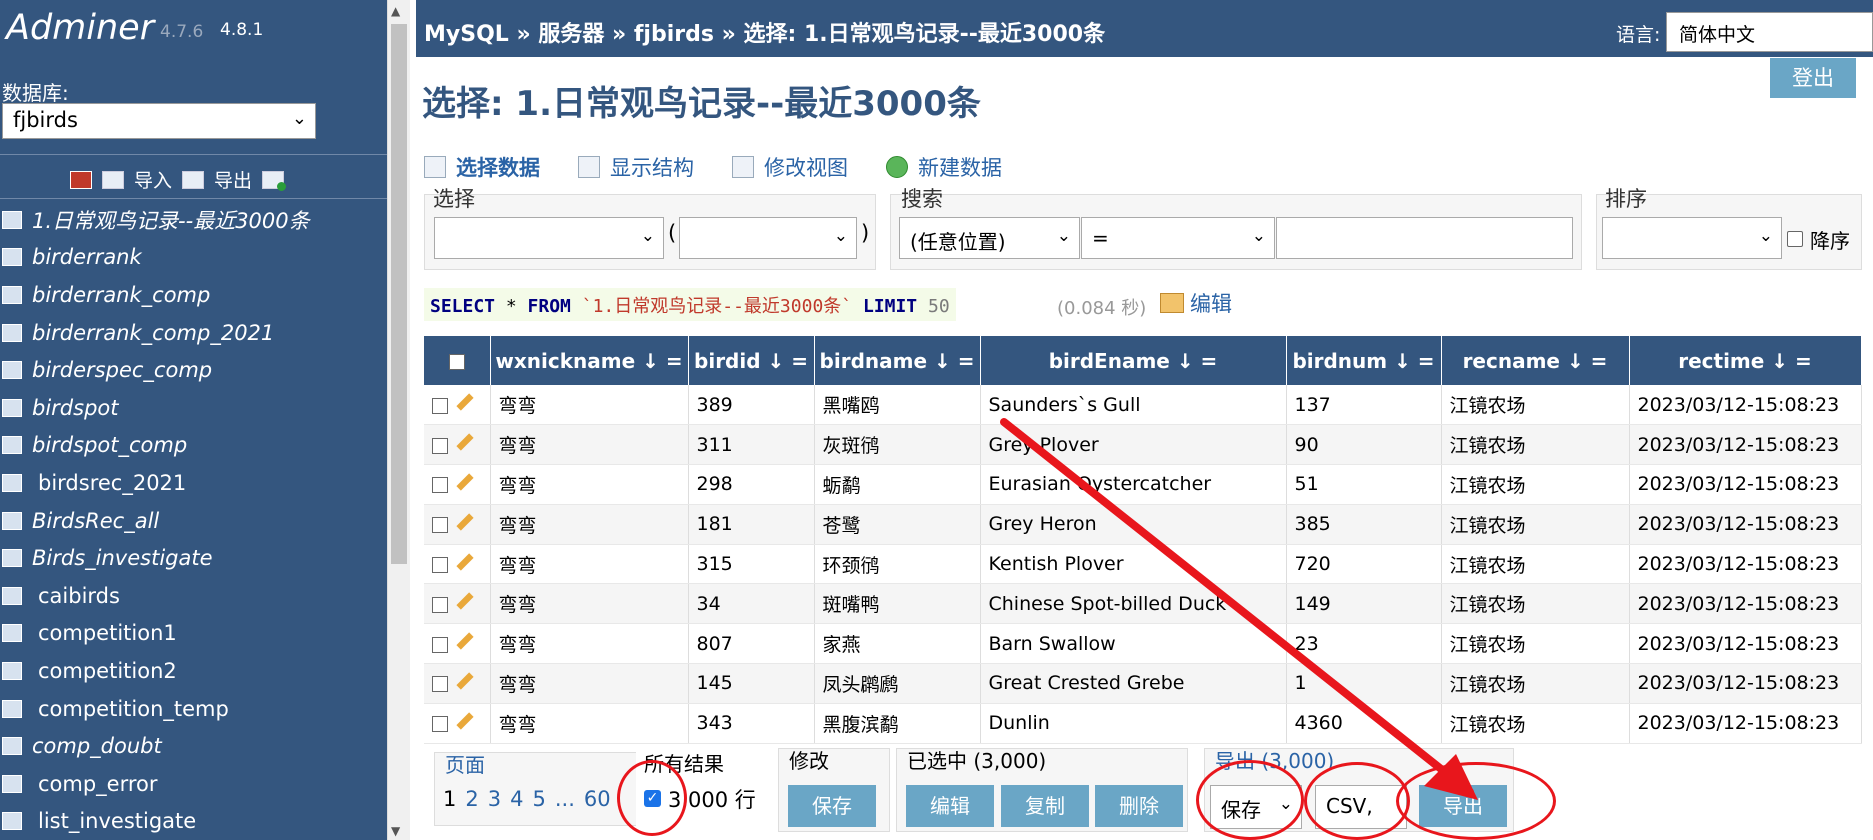 This screenshot has height=840, width=1873. What do you see at coordinates (121, 295) in the screenshot?
I see `table-name: birderrank_comp` at bounding box center [121, 295].